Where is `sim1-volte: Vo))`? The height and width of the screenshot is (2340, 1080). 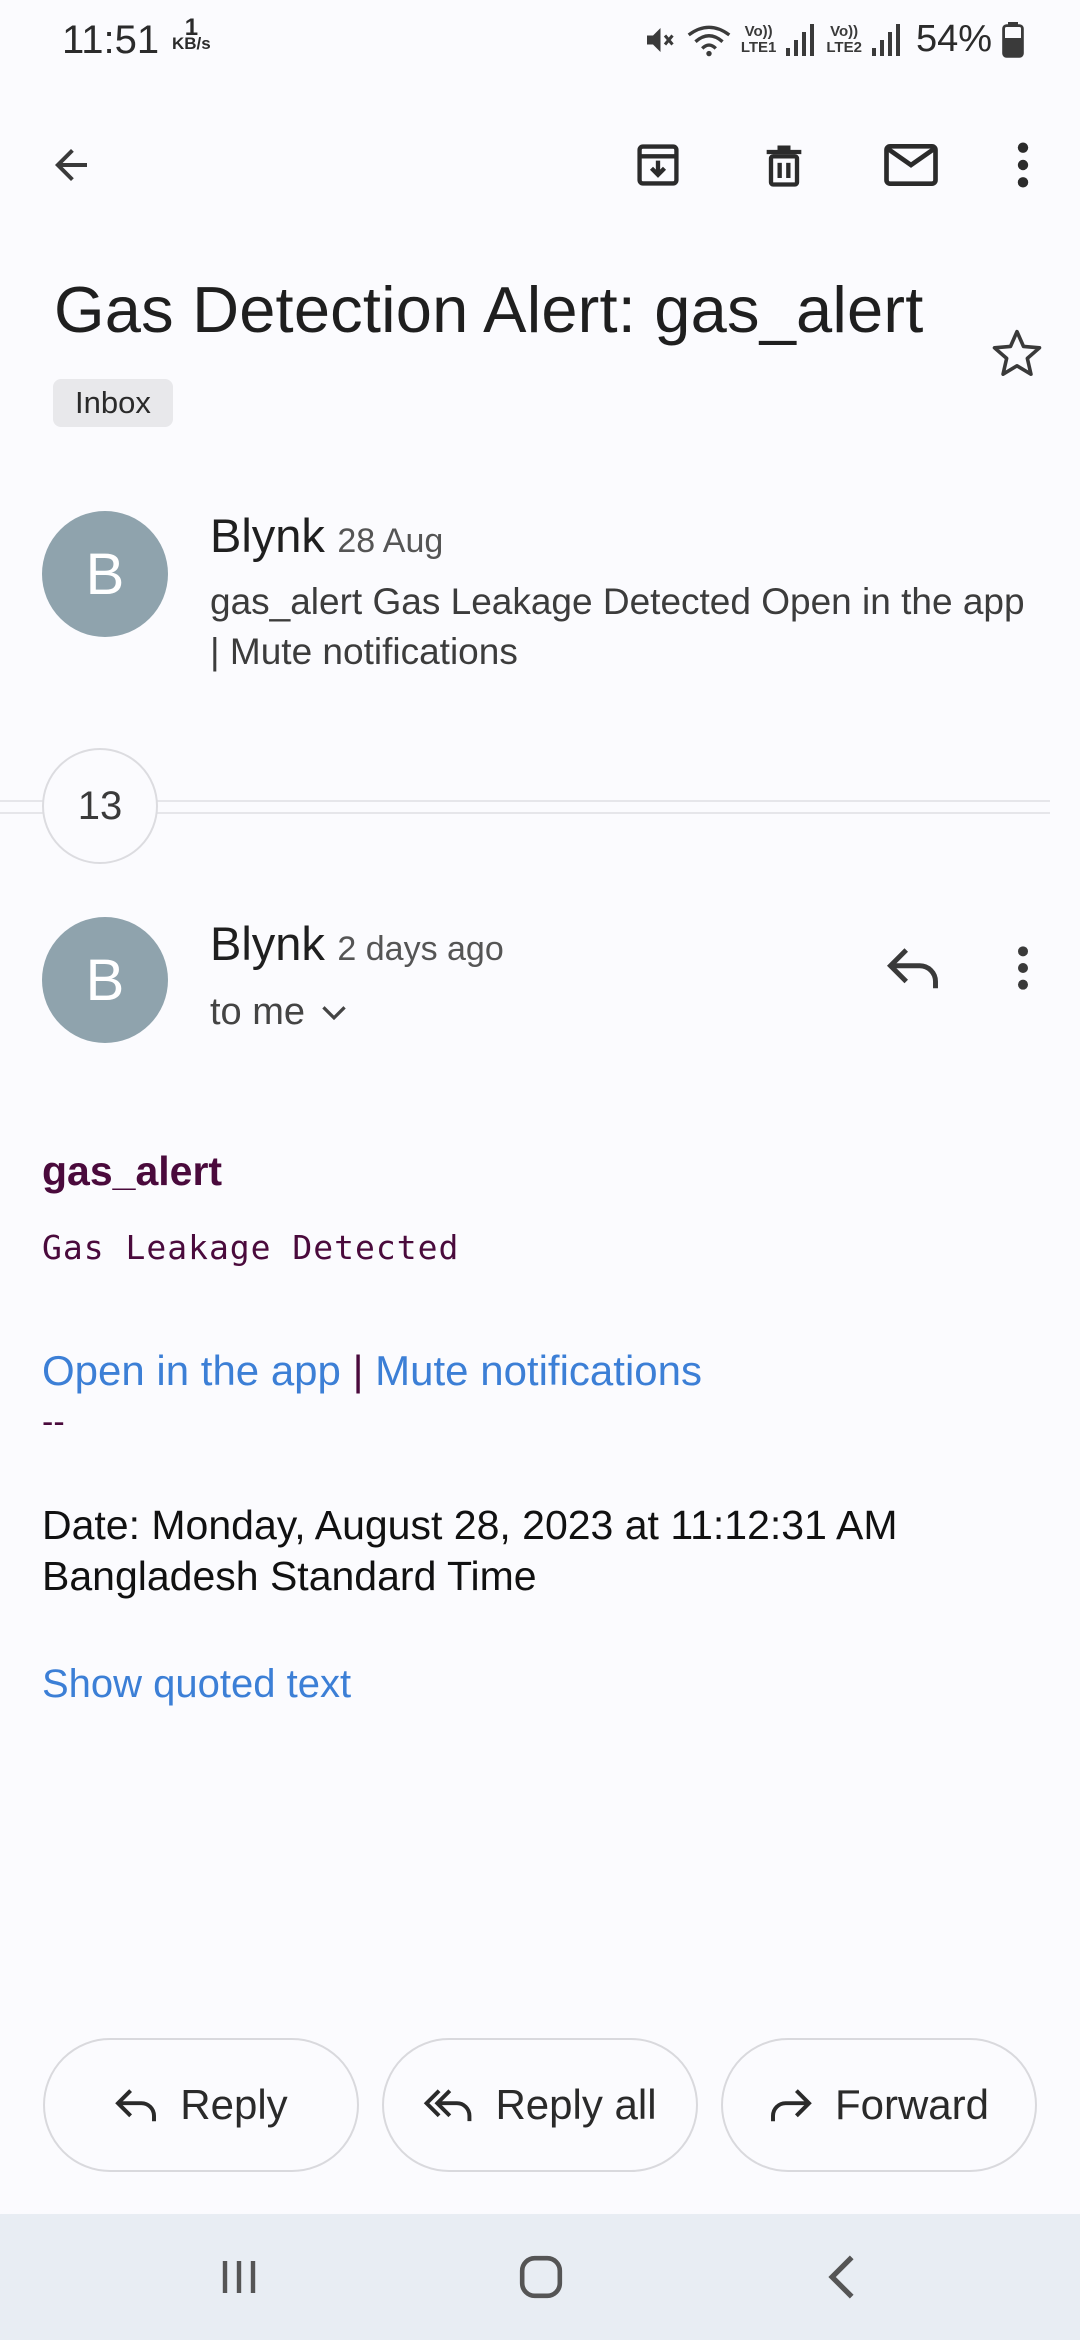 sim1-volte: Vo)) is located at coordinates (758, 31).